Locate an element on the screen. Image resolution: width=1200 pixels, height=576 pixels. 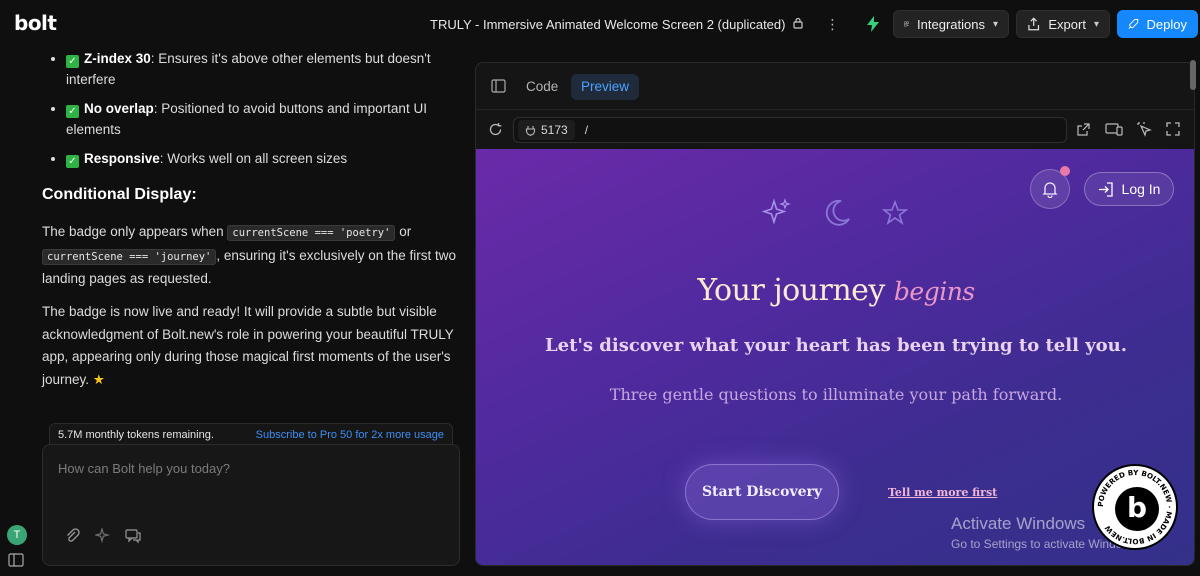
bullet-bold: Responsive is located at coordinates (122, 158).